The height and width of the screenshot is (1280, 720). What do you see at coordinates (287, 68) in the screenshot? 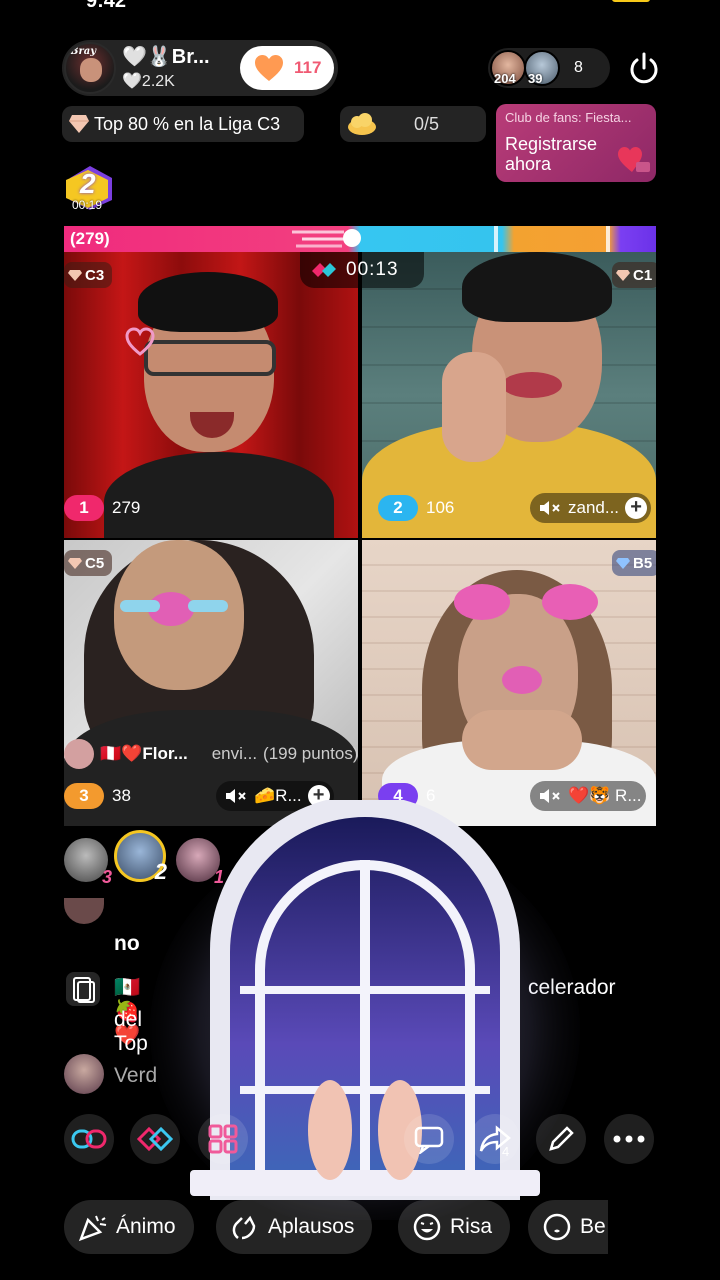
I see `follow-heart-button: 117` at bounding box center [287, 68].